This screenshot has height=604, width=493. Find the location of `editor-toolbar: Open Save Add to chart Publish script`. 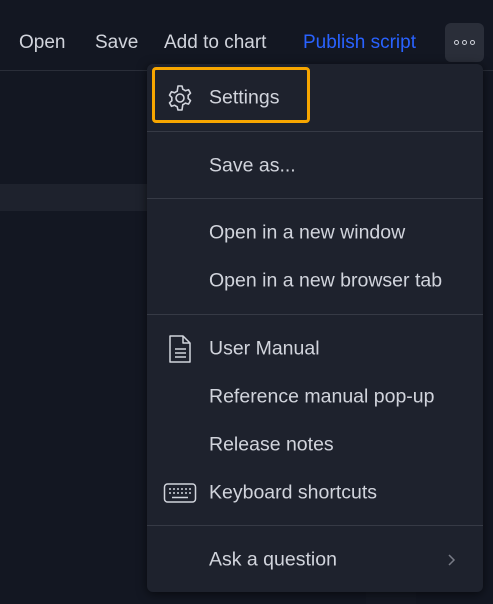

editor-toolbar: Open Save Add to chart Publish script is located at coordinates (246, 35).